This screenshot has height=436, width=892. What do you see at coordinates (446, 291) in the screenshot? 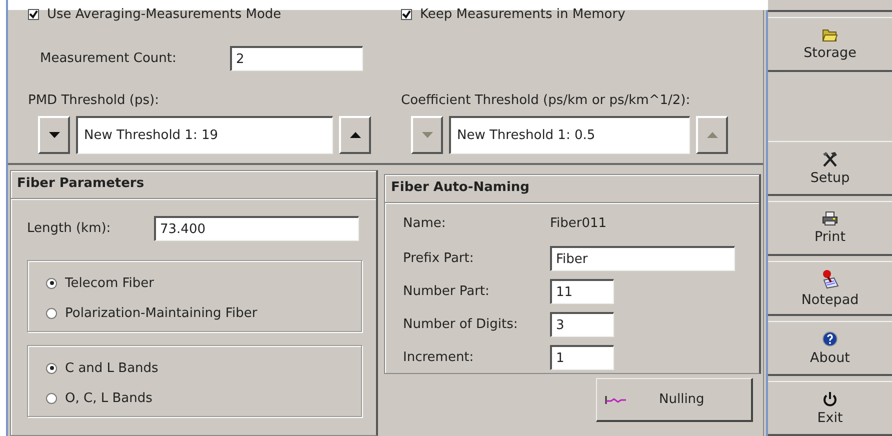
I see `field-label: Number Part:` at bounding box center [446, 291].